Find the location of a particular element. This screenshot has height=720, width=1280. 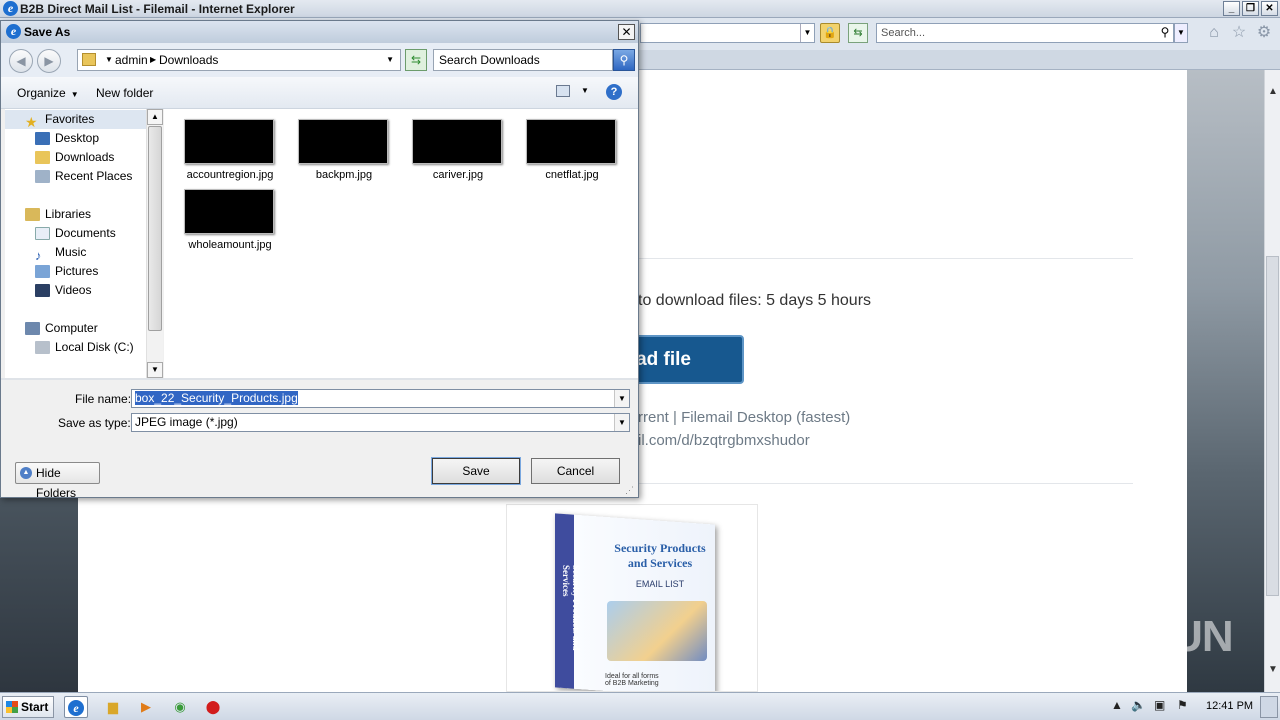

close-window-button: ✕ is located at coordinates (1269, 8).